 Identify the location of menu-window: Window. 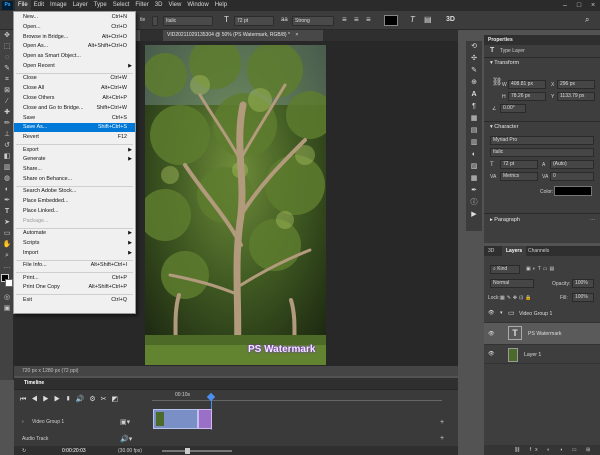
(197, 5).